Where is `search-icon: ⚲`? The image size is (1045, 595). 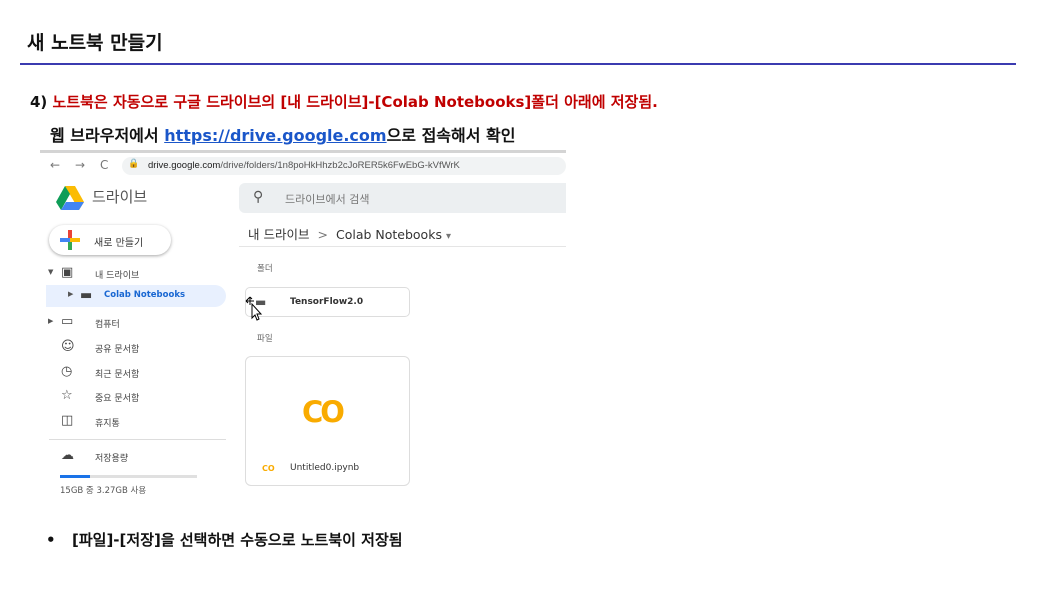 search-icon: ⚲ is located at coordinates (258, 197).